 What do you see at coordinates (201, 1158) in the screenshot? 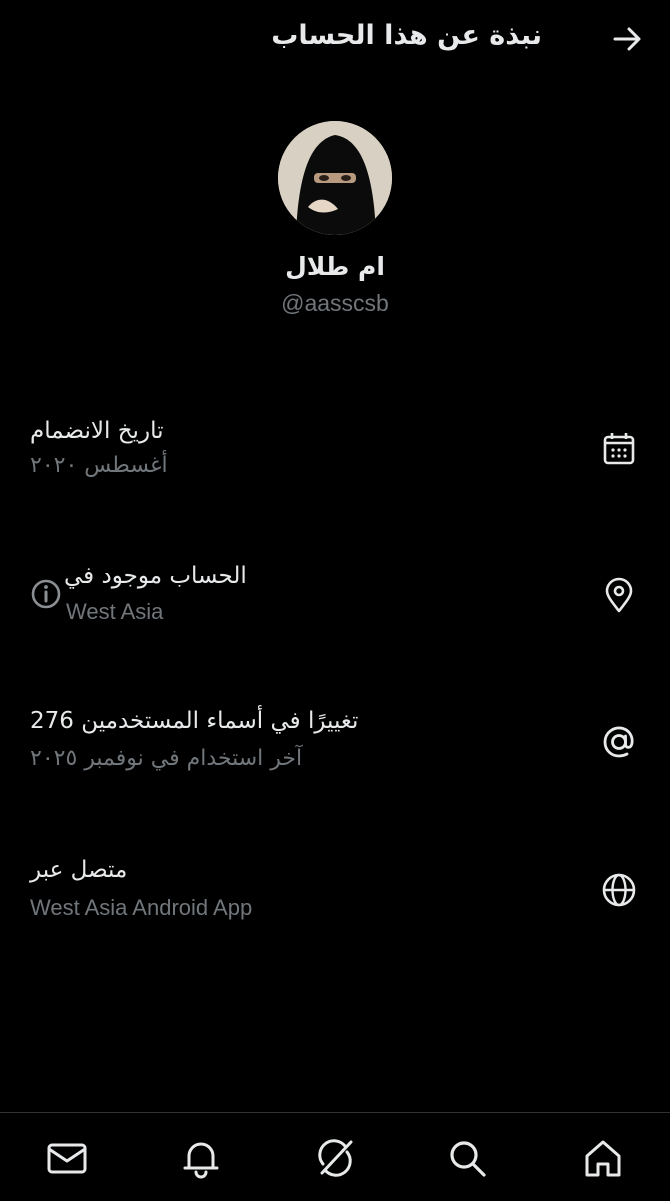
I see `notifications-icon` at bounding box center [201, 1158].